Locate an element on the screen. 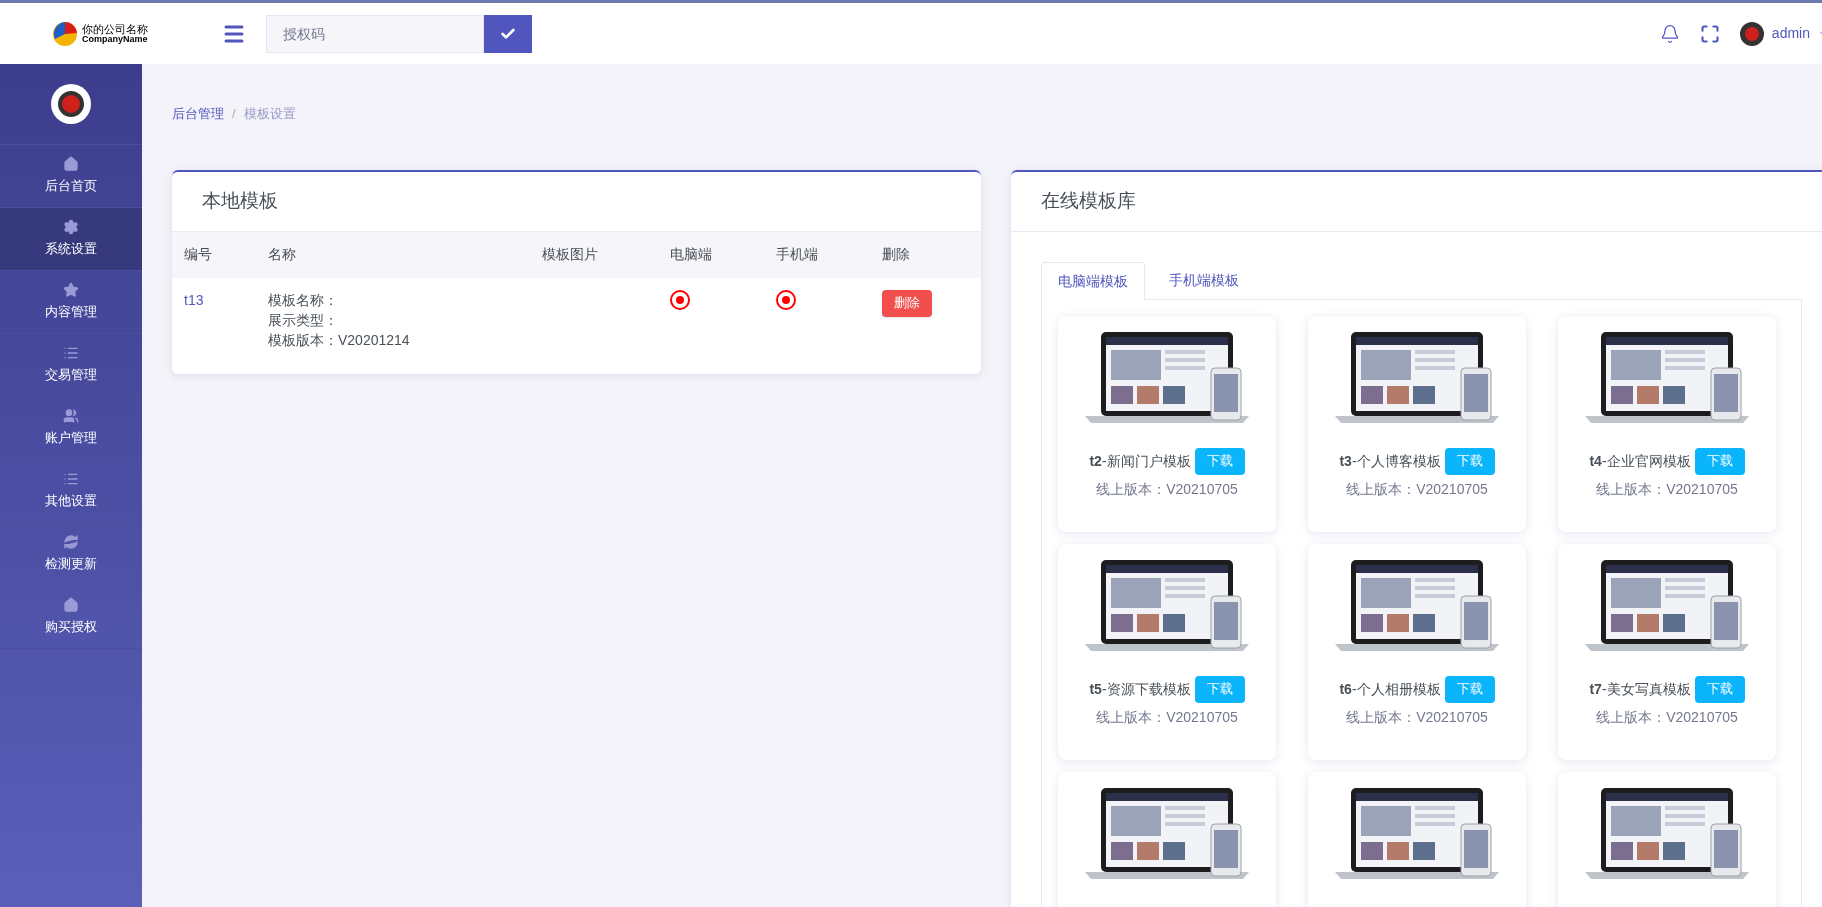 The height and width of the screenshot is (907, 1822). fullscreen-icon is located at coordinates (1709, 33).